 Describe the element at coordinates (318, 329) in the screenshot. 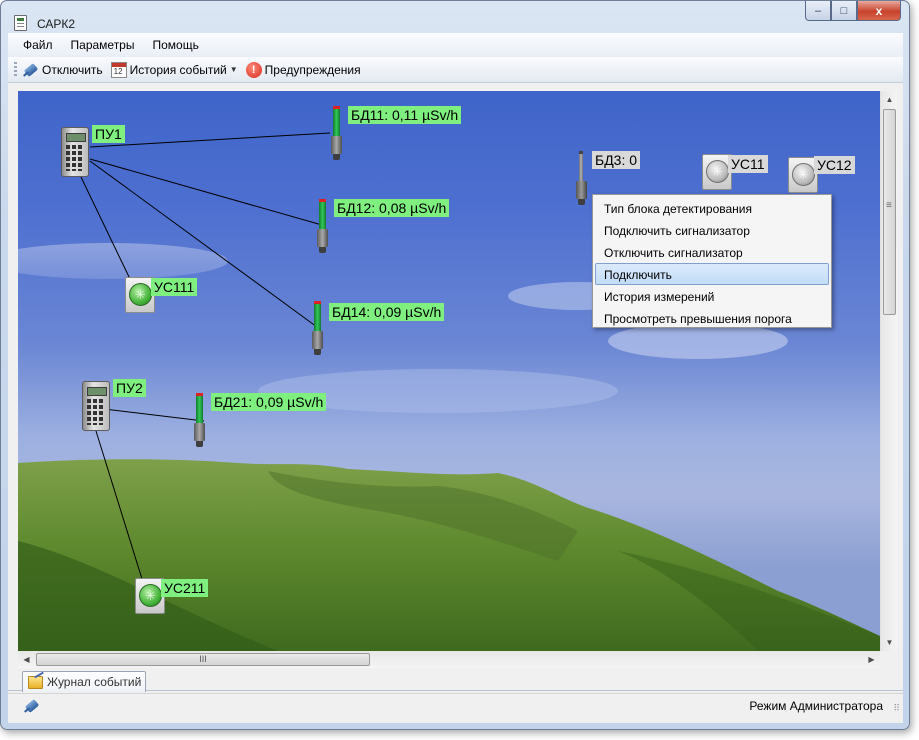

I see `detector-bd14-icon` at that location.